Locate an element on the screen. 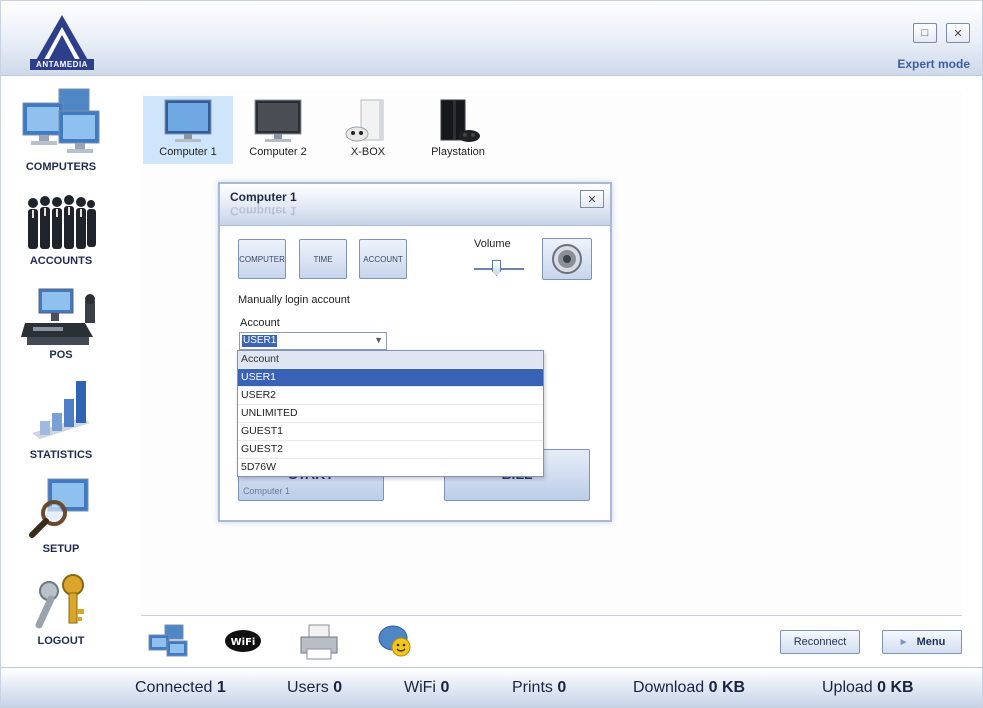 The width and height of the screenshot is (983, 708). sidebar-item-setup: SETUP is located at coordinates (61, 515).